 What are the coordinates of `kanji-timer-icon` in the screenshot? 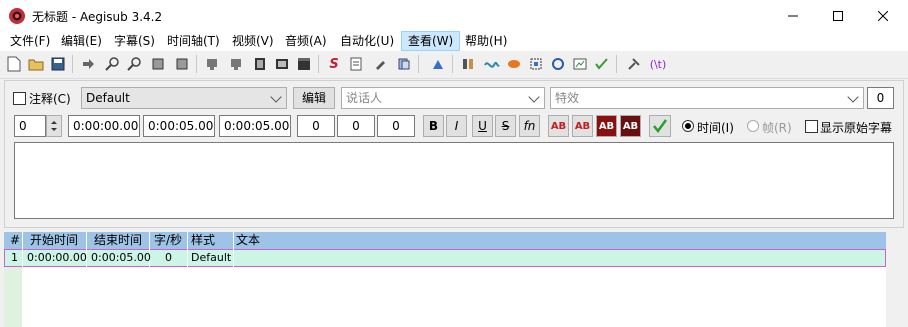 It's located at (514, 64).